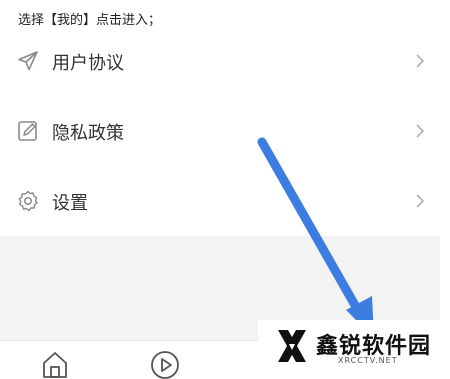 The width and height of the screenshot is (450, 379). What do you see at coordinates (27, 131) in the screenshot?
I see `edit-icon` at bounding box center [27, 131].